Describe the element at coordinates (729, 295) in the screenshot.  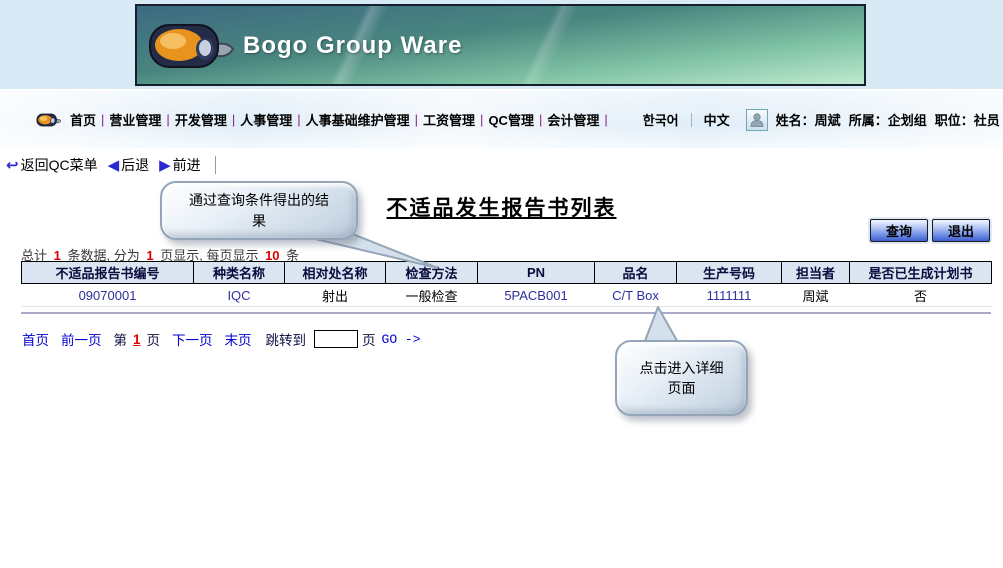
I see `table-cell: 1111111` at that location.